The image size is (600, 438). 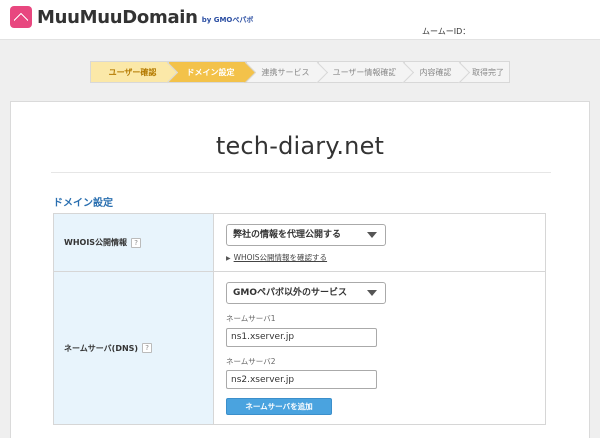 What do you see at coordinates (300, 146) in the screenshot?
I see `domain-name-title: tech-diary.net` at bounding box center [300, 146].